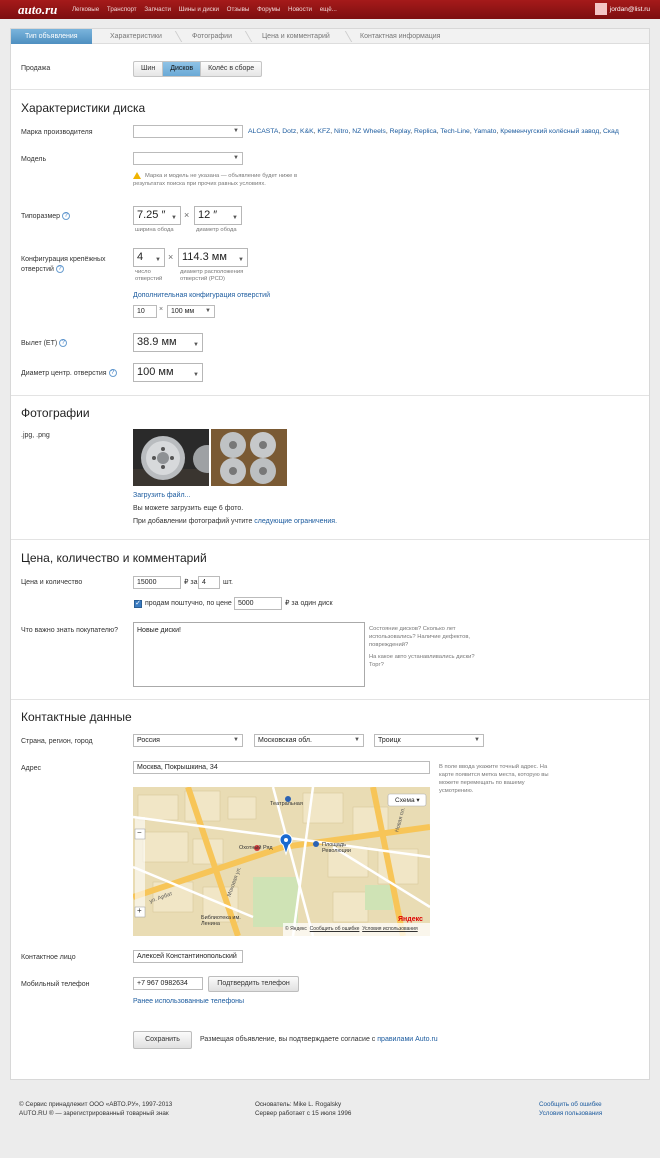 Image resolution: width=660 pixels, height=1158 pixels. What do you see at coordinates (454, 131) in the screenshot?
I see `brand-link: Tech-Line` at bounding box center [454, 131].